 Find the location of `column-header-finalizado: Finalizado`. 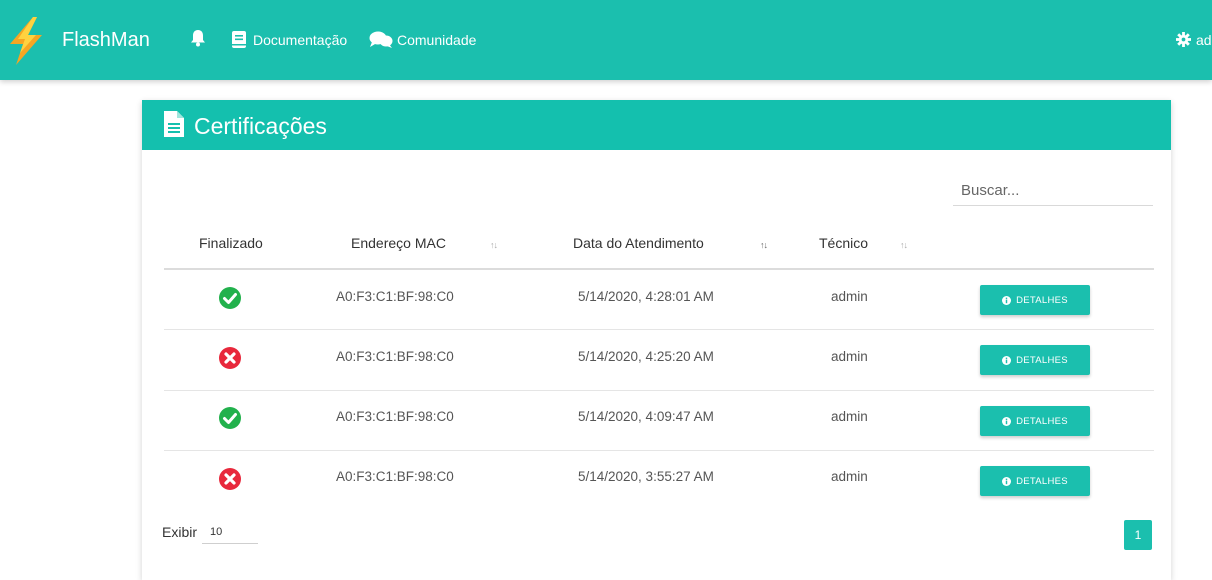

column-header-finalizado: Finalizado is located at coordinates (231, 243).